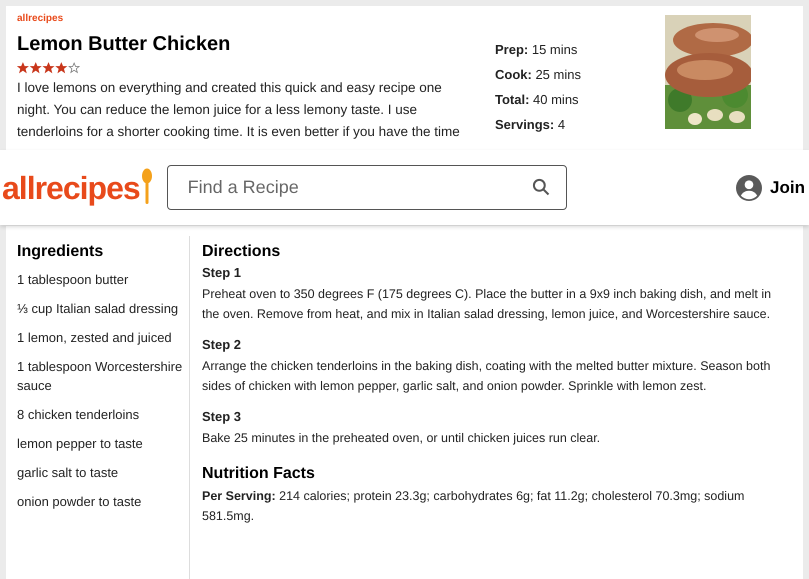 The height and width of the screenshot is (579, 809). Describe the element at coordinates (258, 474) in the screenshot. I see `nutrition-heading: Nutrition Facts` at that location.